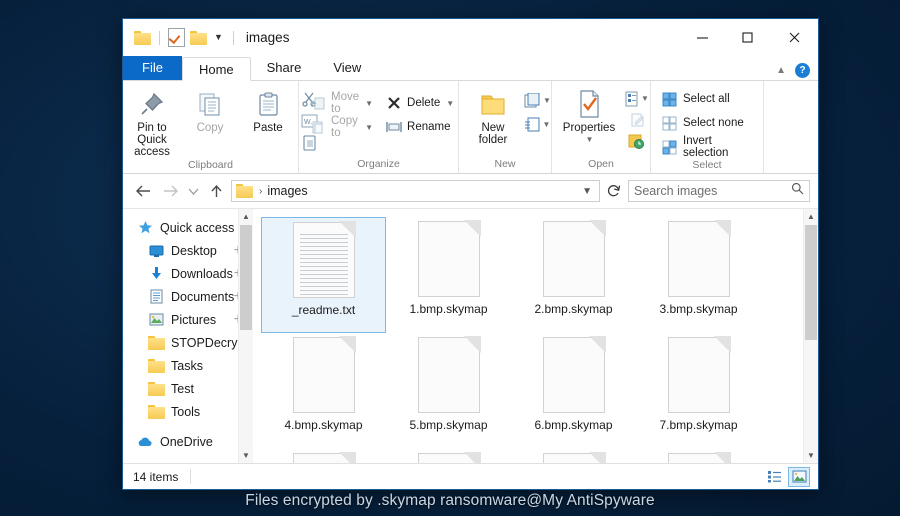 This screenshot has width=900, height=516. Describe the element at coordinates (393, 103) in the screenshot. I see `delete-x-icon` at that location.